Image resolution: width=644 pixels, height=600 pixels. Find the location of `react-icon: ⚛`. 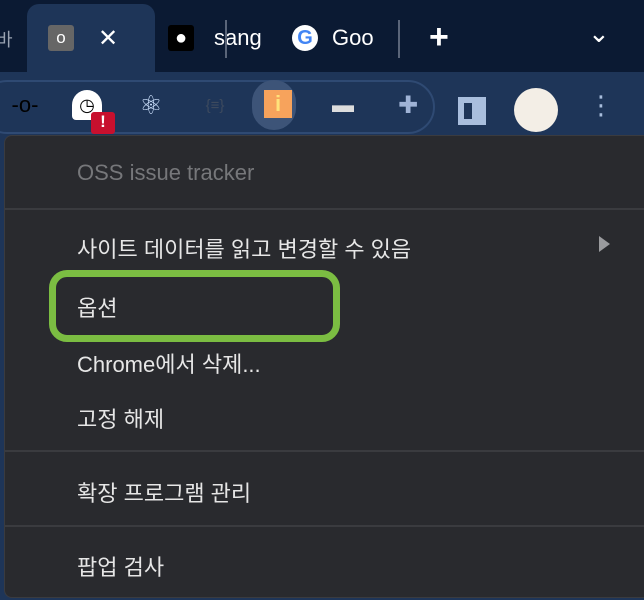

react-icon: ⚛ is located at coordinates (151, 105).